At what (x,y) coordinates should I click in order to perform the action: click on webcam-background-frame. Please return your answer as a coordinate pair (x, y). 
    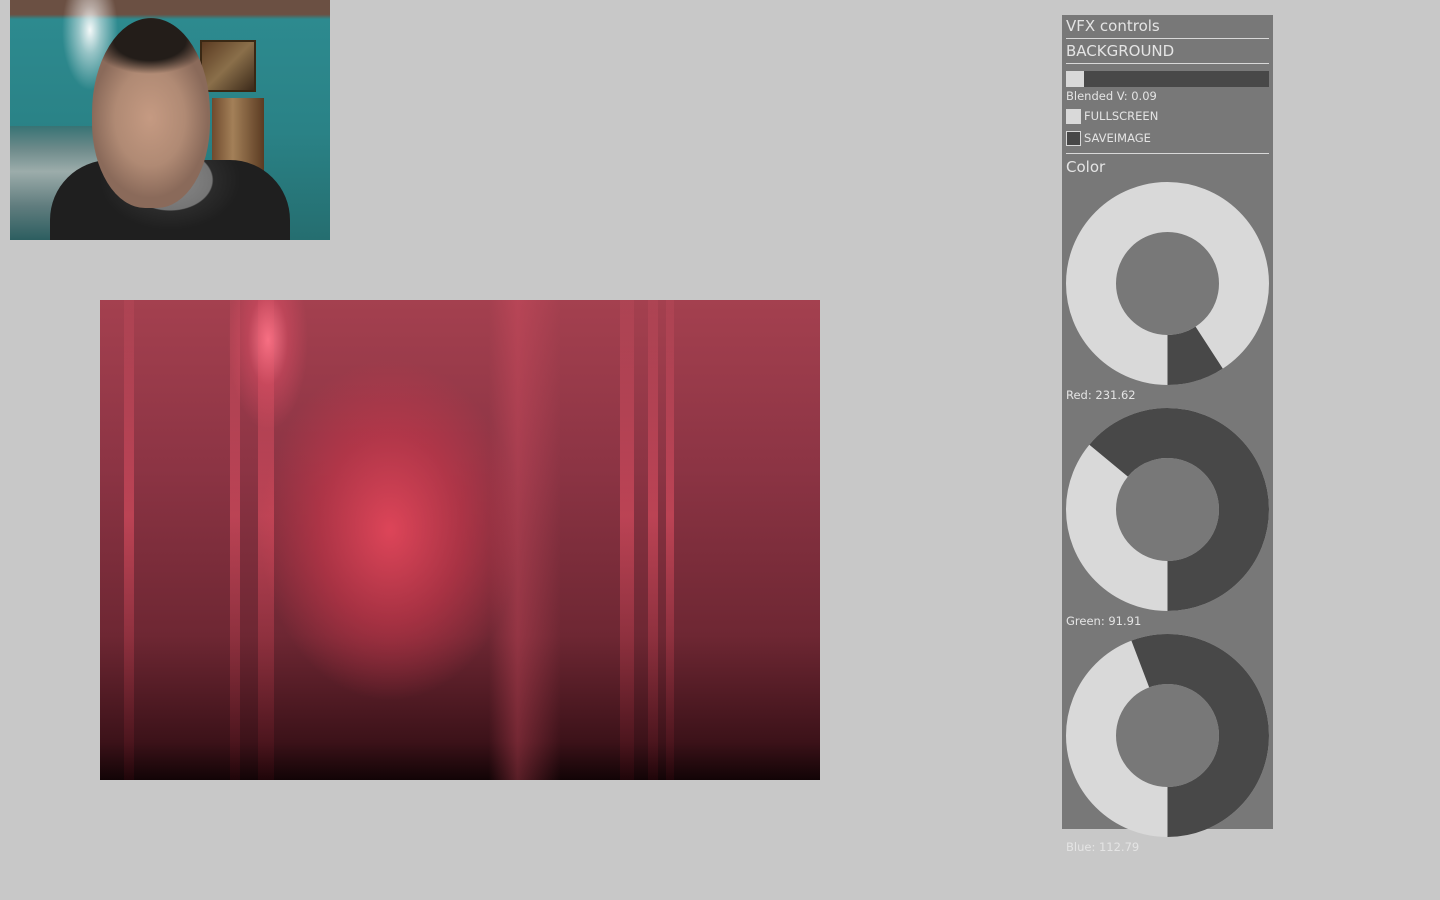
    Looking at the image, I should click on (228, 66).